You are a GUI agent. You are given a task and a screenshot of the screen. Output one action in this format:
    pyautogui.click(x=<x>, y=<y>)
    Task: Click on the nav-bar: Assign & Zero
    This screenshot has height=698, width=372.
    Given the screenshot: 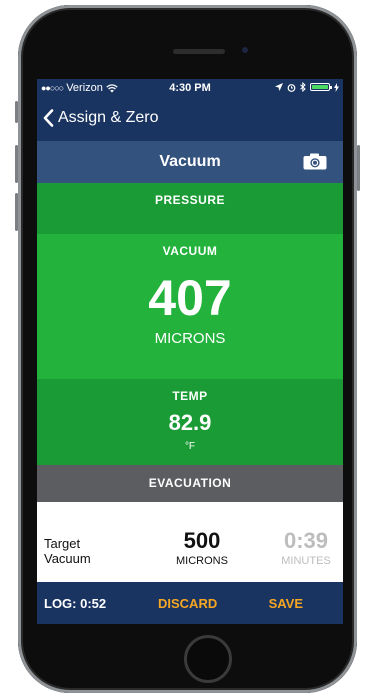 What is the action you would take?
    pyautogui.click(x=190, y=120)
    